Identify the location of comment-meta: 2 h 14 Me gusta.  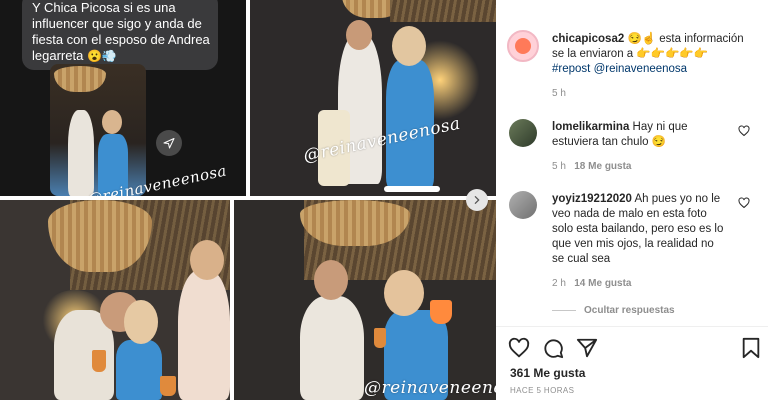
(592, 283).